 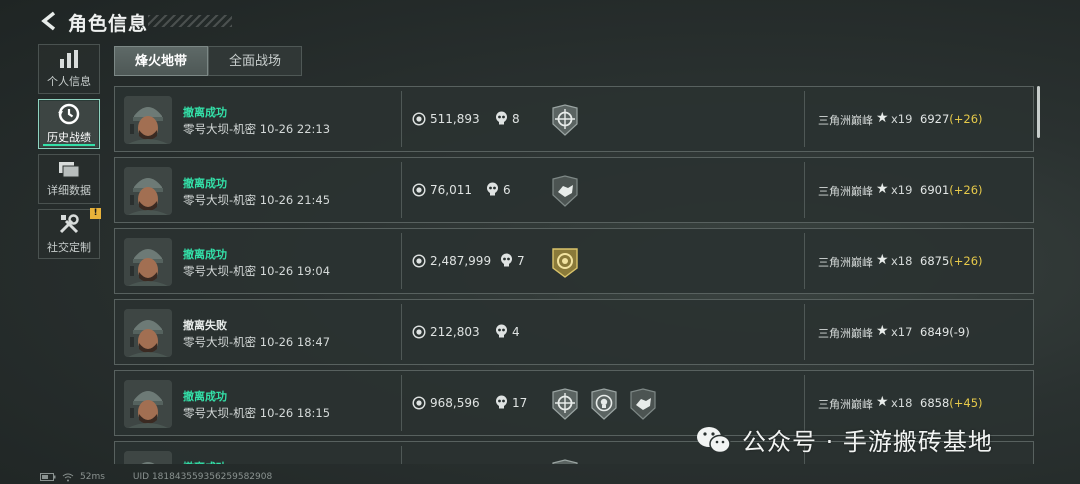 What do you see at coordinates (604, 404) in the screenshot?
I see `shield-skull-badge-icon` at bounding box center [604, 404].